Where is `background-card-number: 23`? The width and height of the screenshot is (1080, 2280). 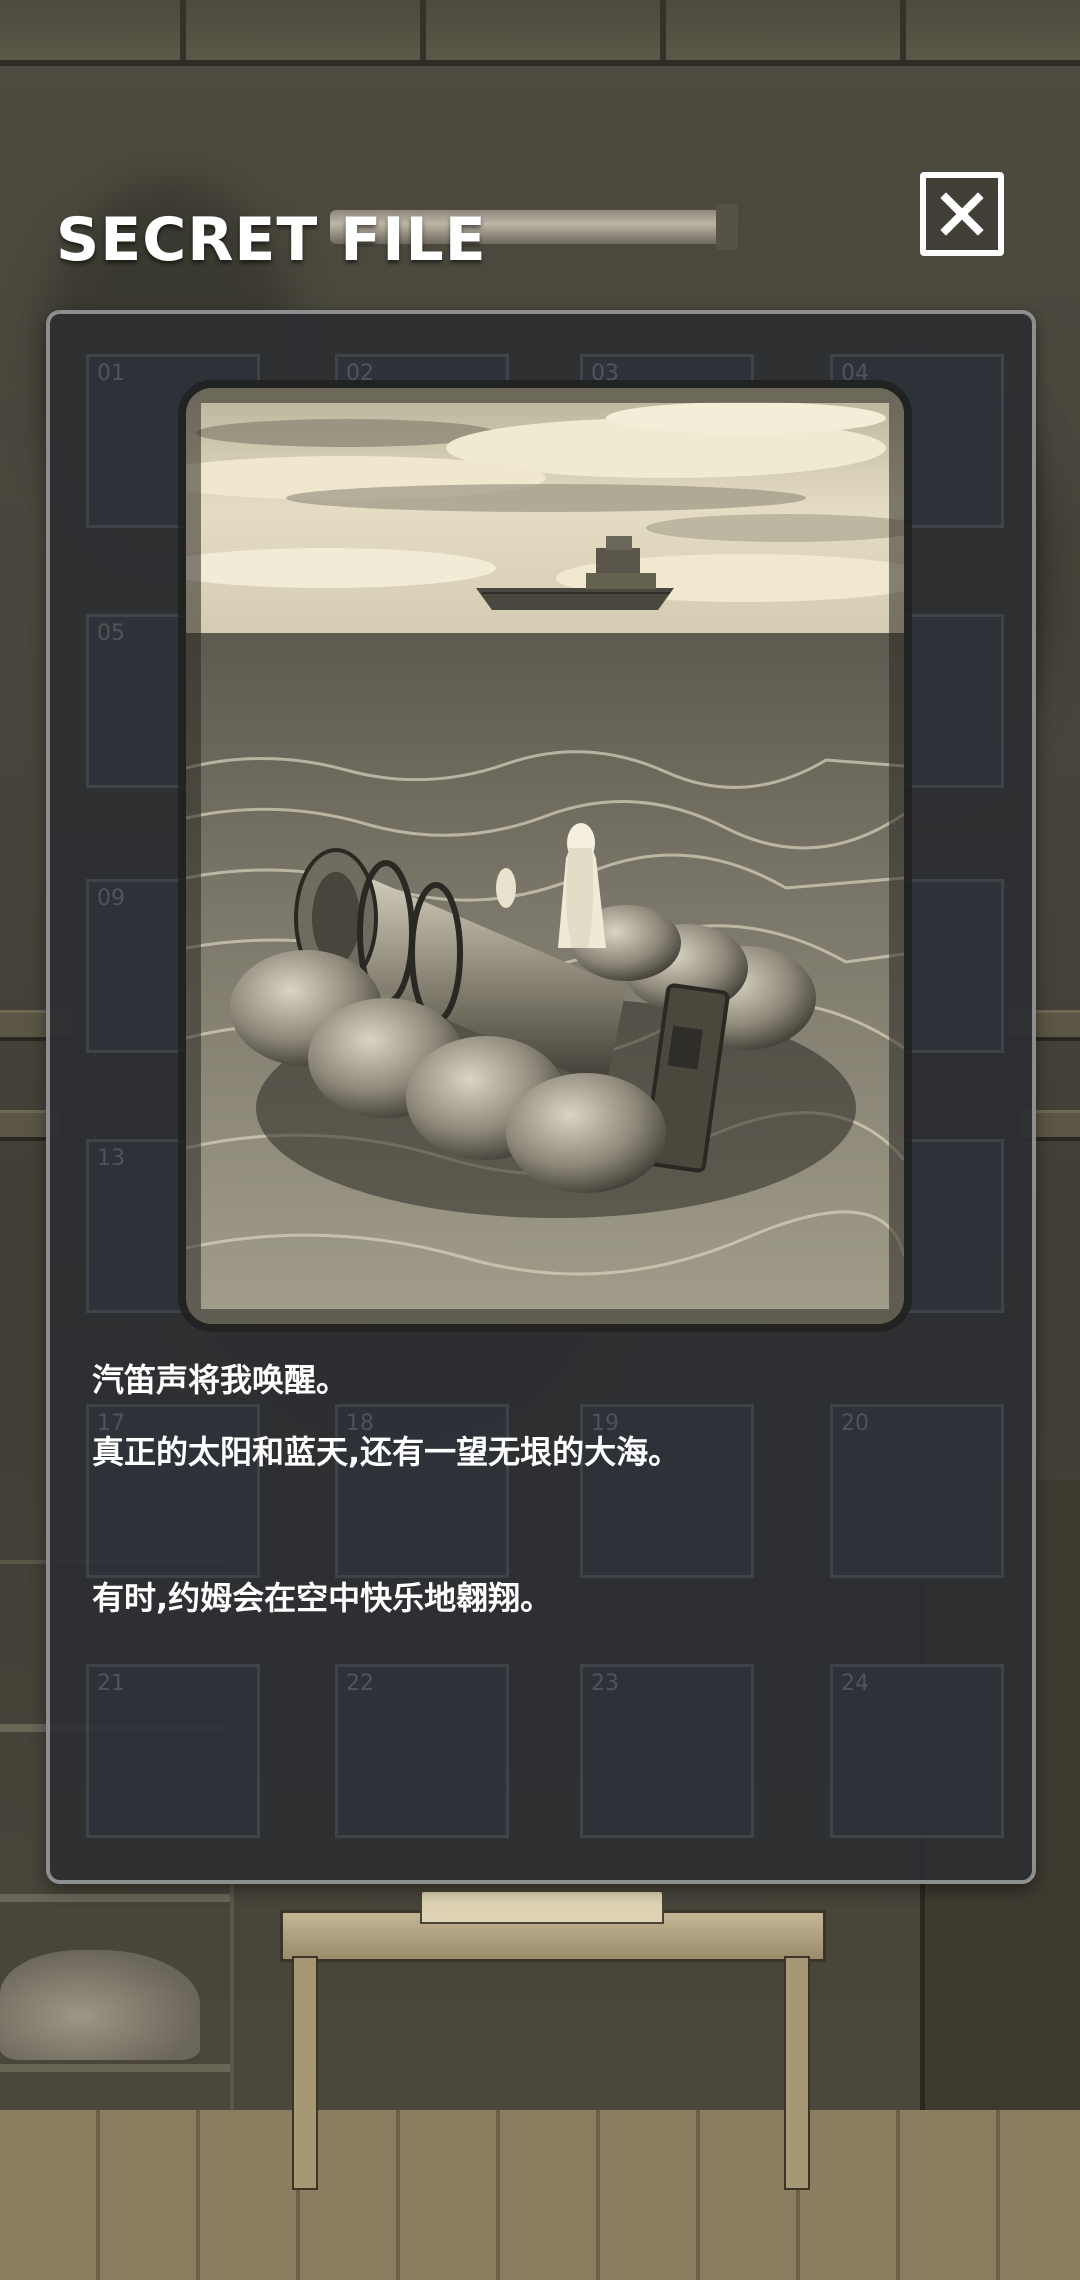 background-card-number: 23 is located at coordinates (605, 1683).